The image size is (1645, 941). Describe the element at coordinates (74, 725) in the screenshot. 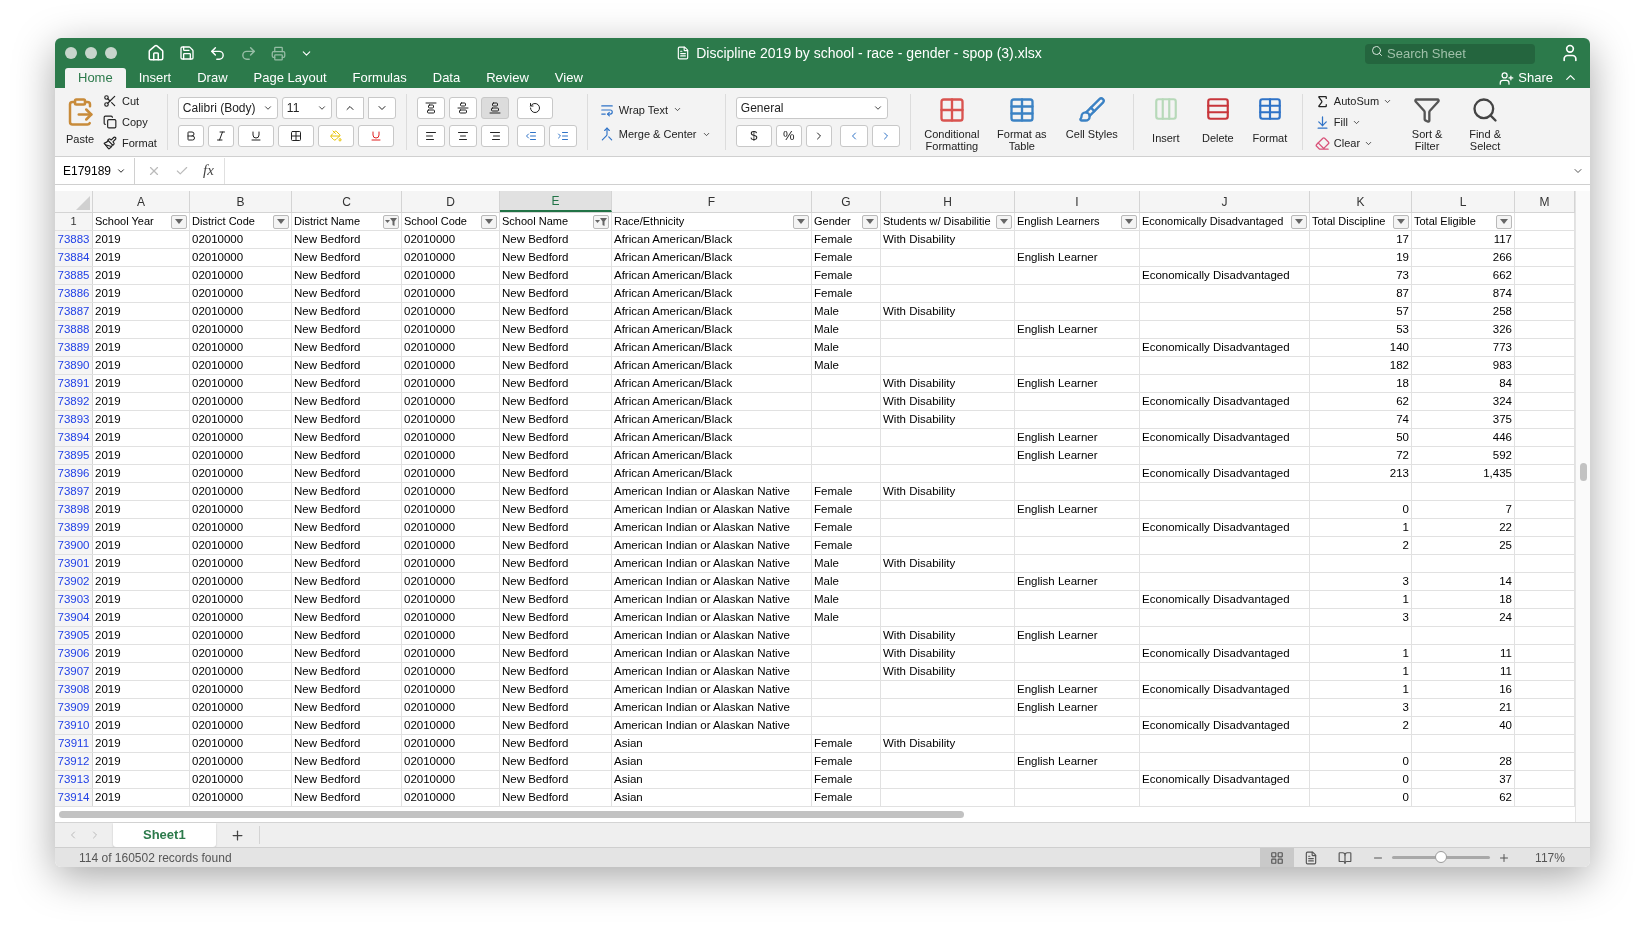

I see `row-header: 73910` at that location.